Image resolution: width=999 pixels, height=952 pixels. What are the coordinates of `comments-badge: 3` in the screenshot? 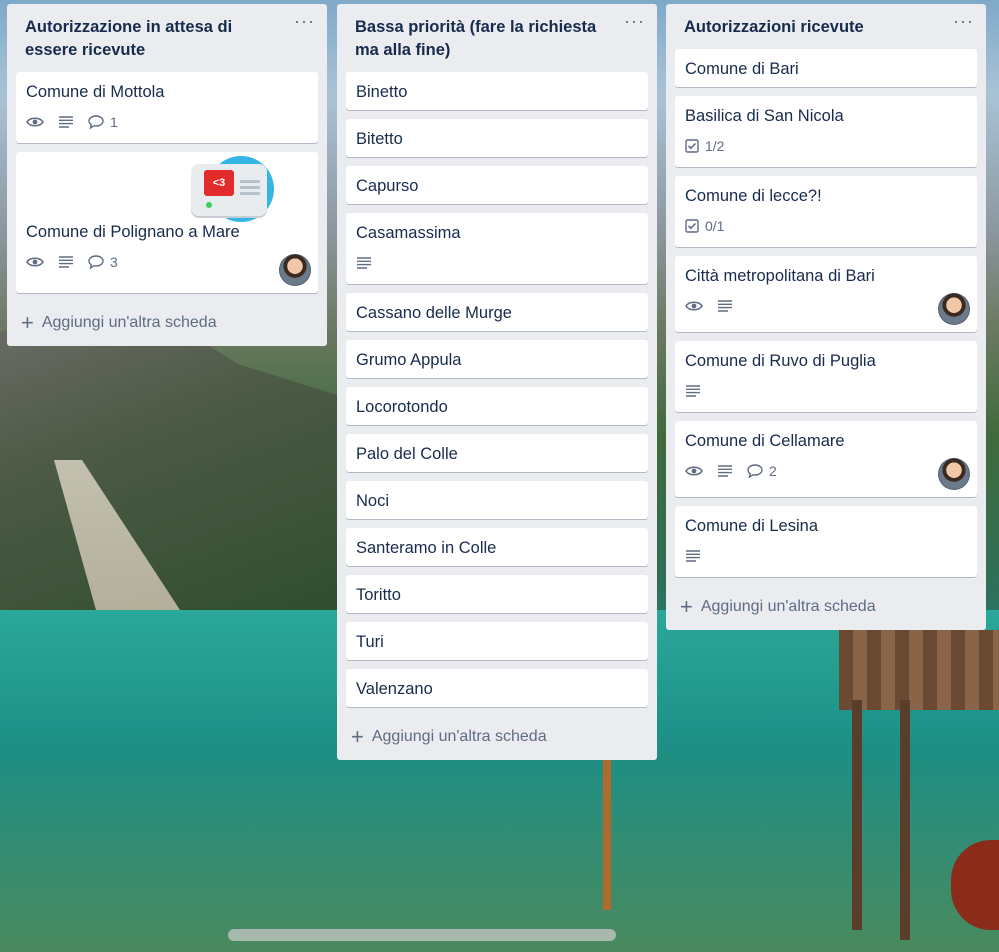 It's located at (103, 262).